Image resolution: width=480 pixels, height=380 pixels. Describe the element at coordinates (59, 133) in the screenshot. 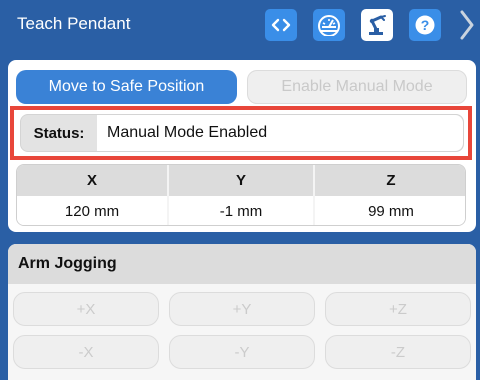

I see `status-label: Status:` at that location.